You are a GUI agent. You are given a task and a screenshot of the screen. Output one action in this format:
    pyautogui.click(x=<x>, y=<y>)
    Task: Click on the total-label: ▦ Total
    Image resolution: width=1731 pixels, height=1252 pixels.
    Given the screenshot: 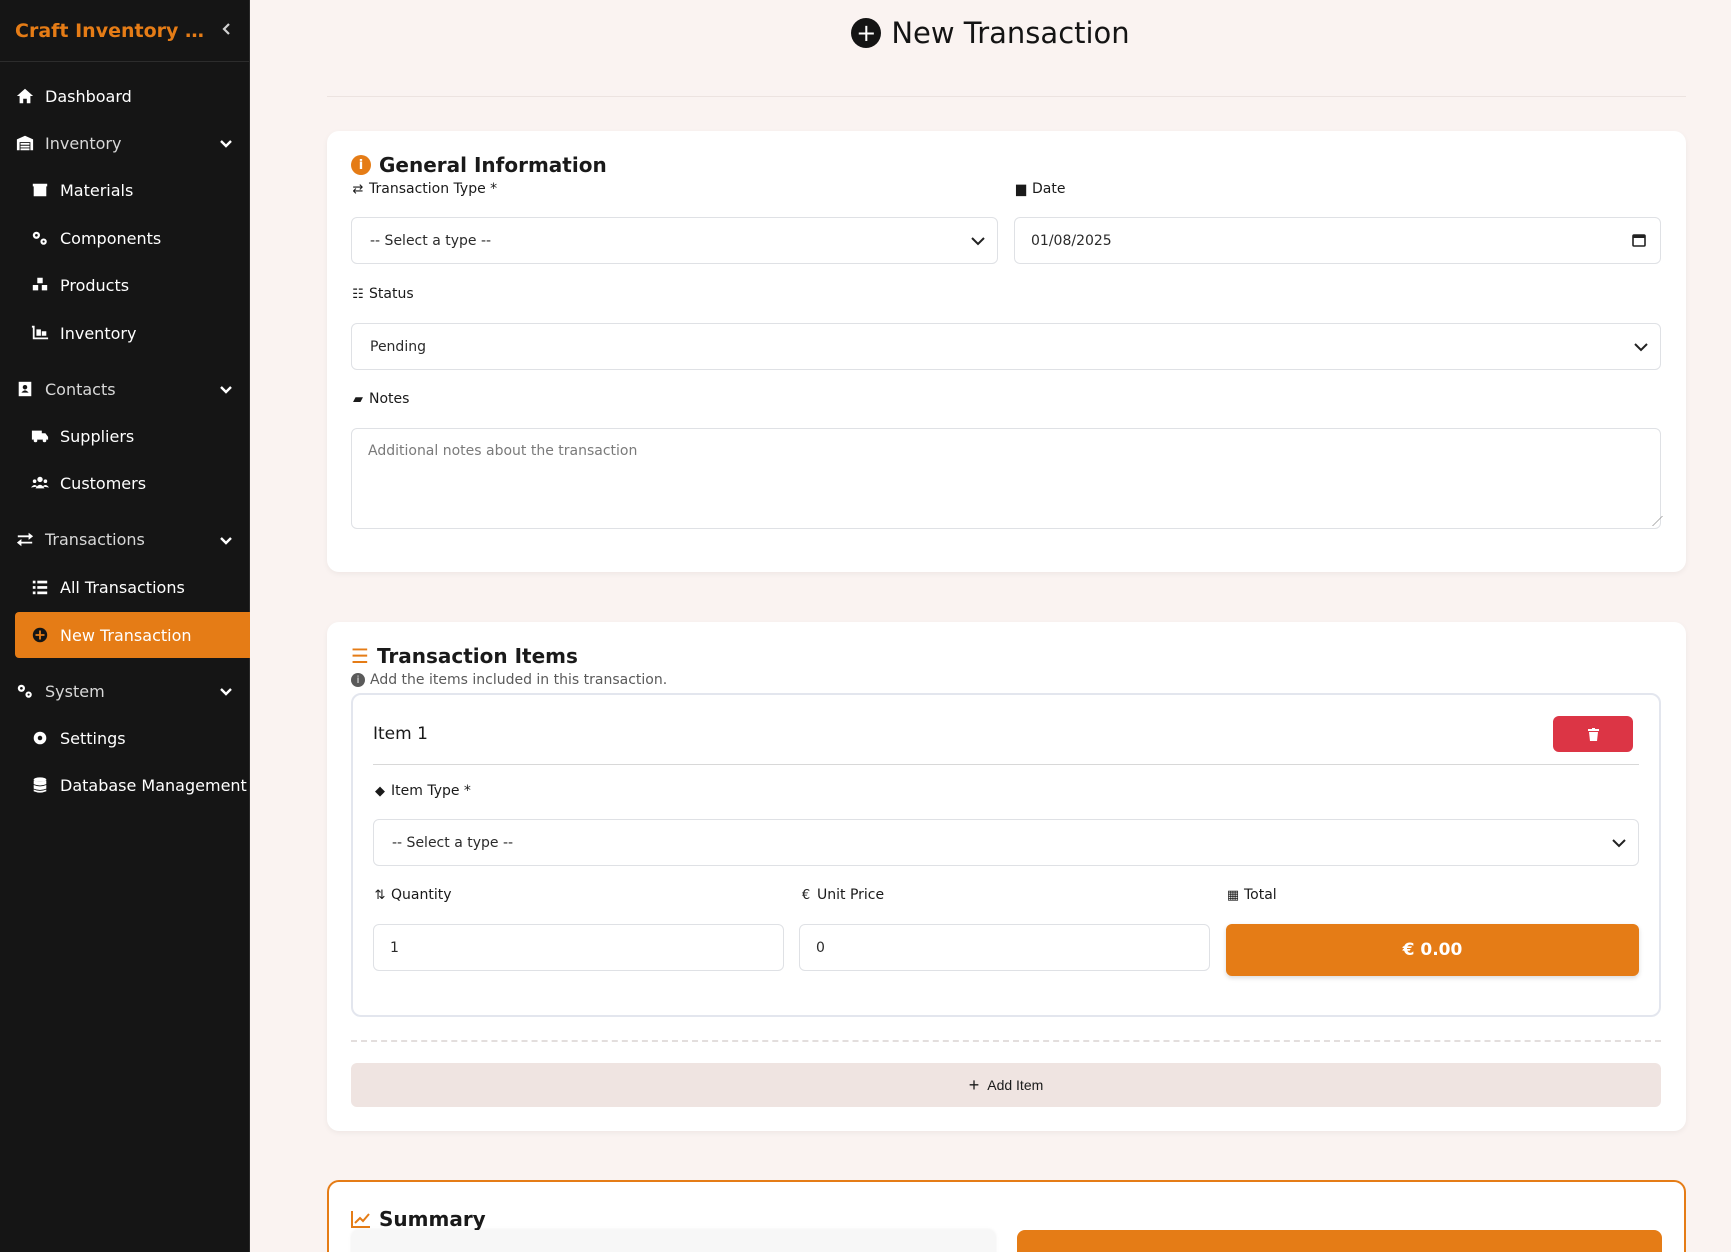 What is the action you would take?
    pyautogui.click(x=1251, y=895)
    